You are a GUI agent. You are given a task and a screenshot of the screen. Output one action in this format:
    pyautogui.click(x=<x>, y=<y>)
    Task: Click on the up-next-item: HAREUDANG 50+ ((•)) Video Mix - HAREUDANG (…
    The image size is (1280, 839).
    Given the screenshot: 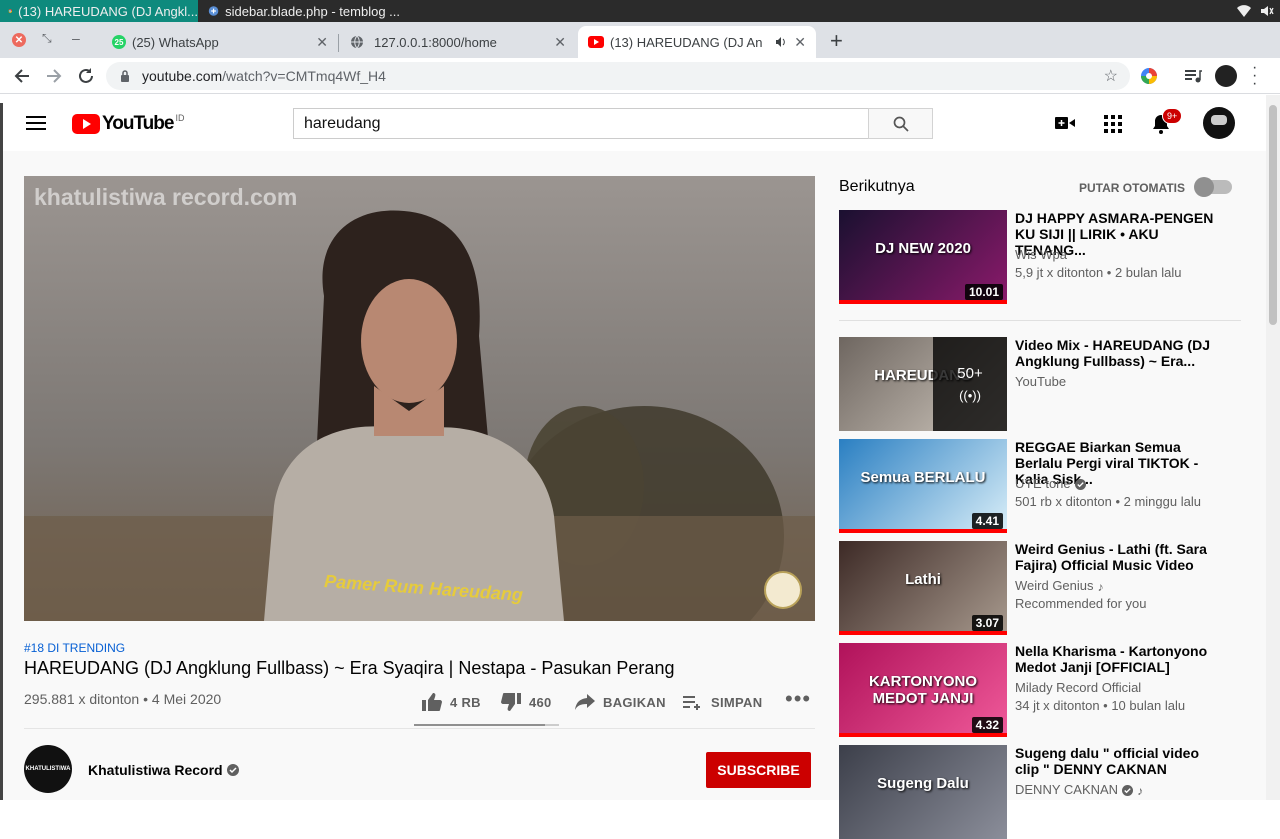 What is the action you would take?
    pyautogui.click(x=1039, y=384)
    